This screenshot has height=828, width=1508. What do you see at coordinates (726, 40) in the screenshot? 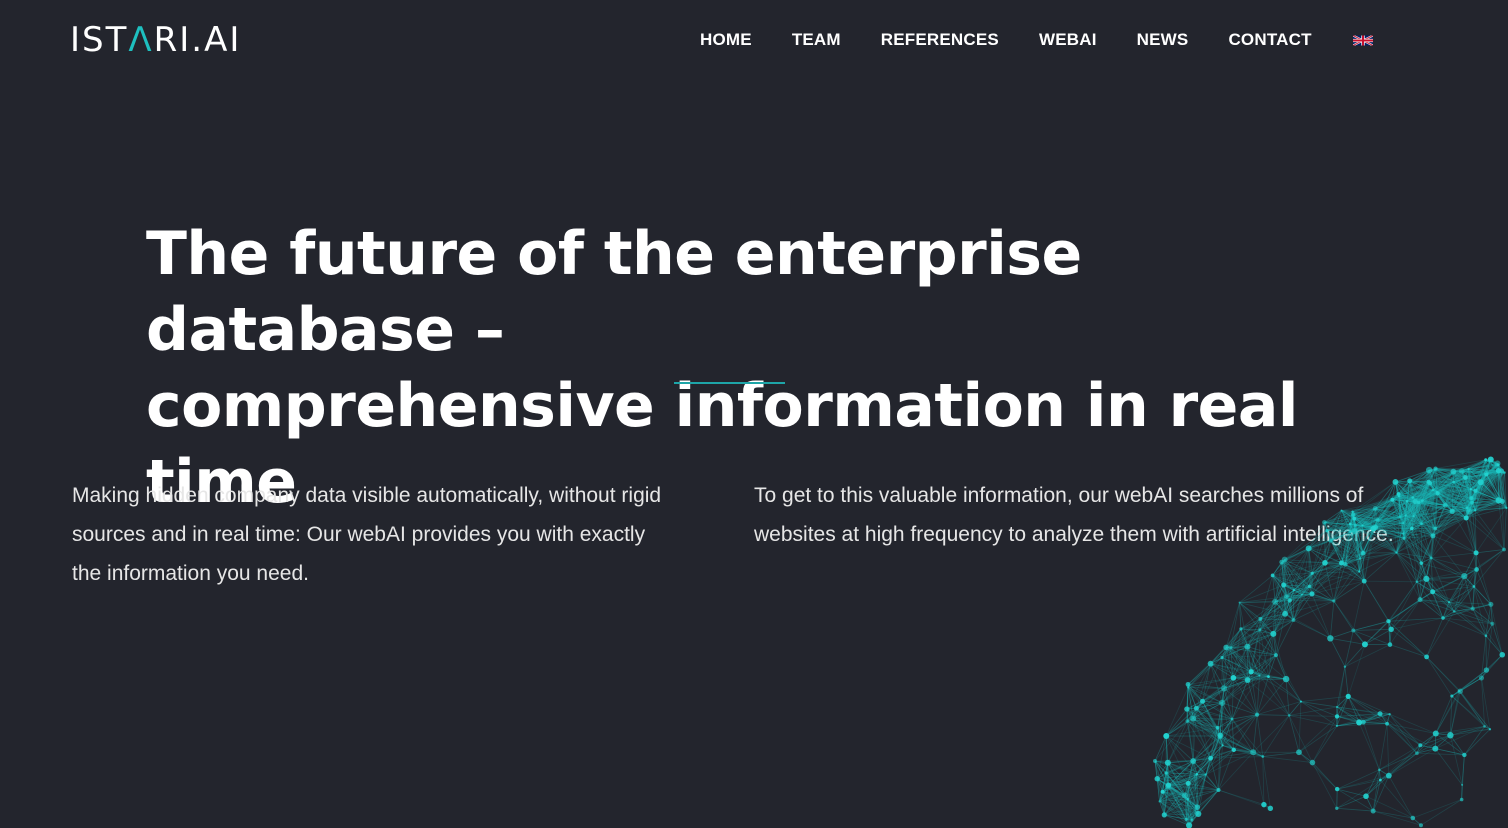
I see `nav-home: HOME` at bounding box center [726, 40].